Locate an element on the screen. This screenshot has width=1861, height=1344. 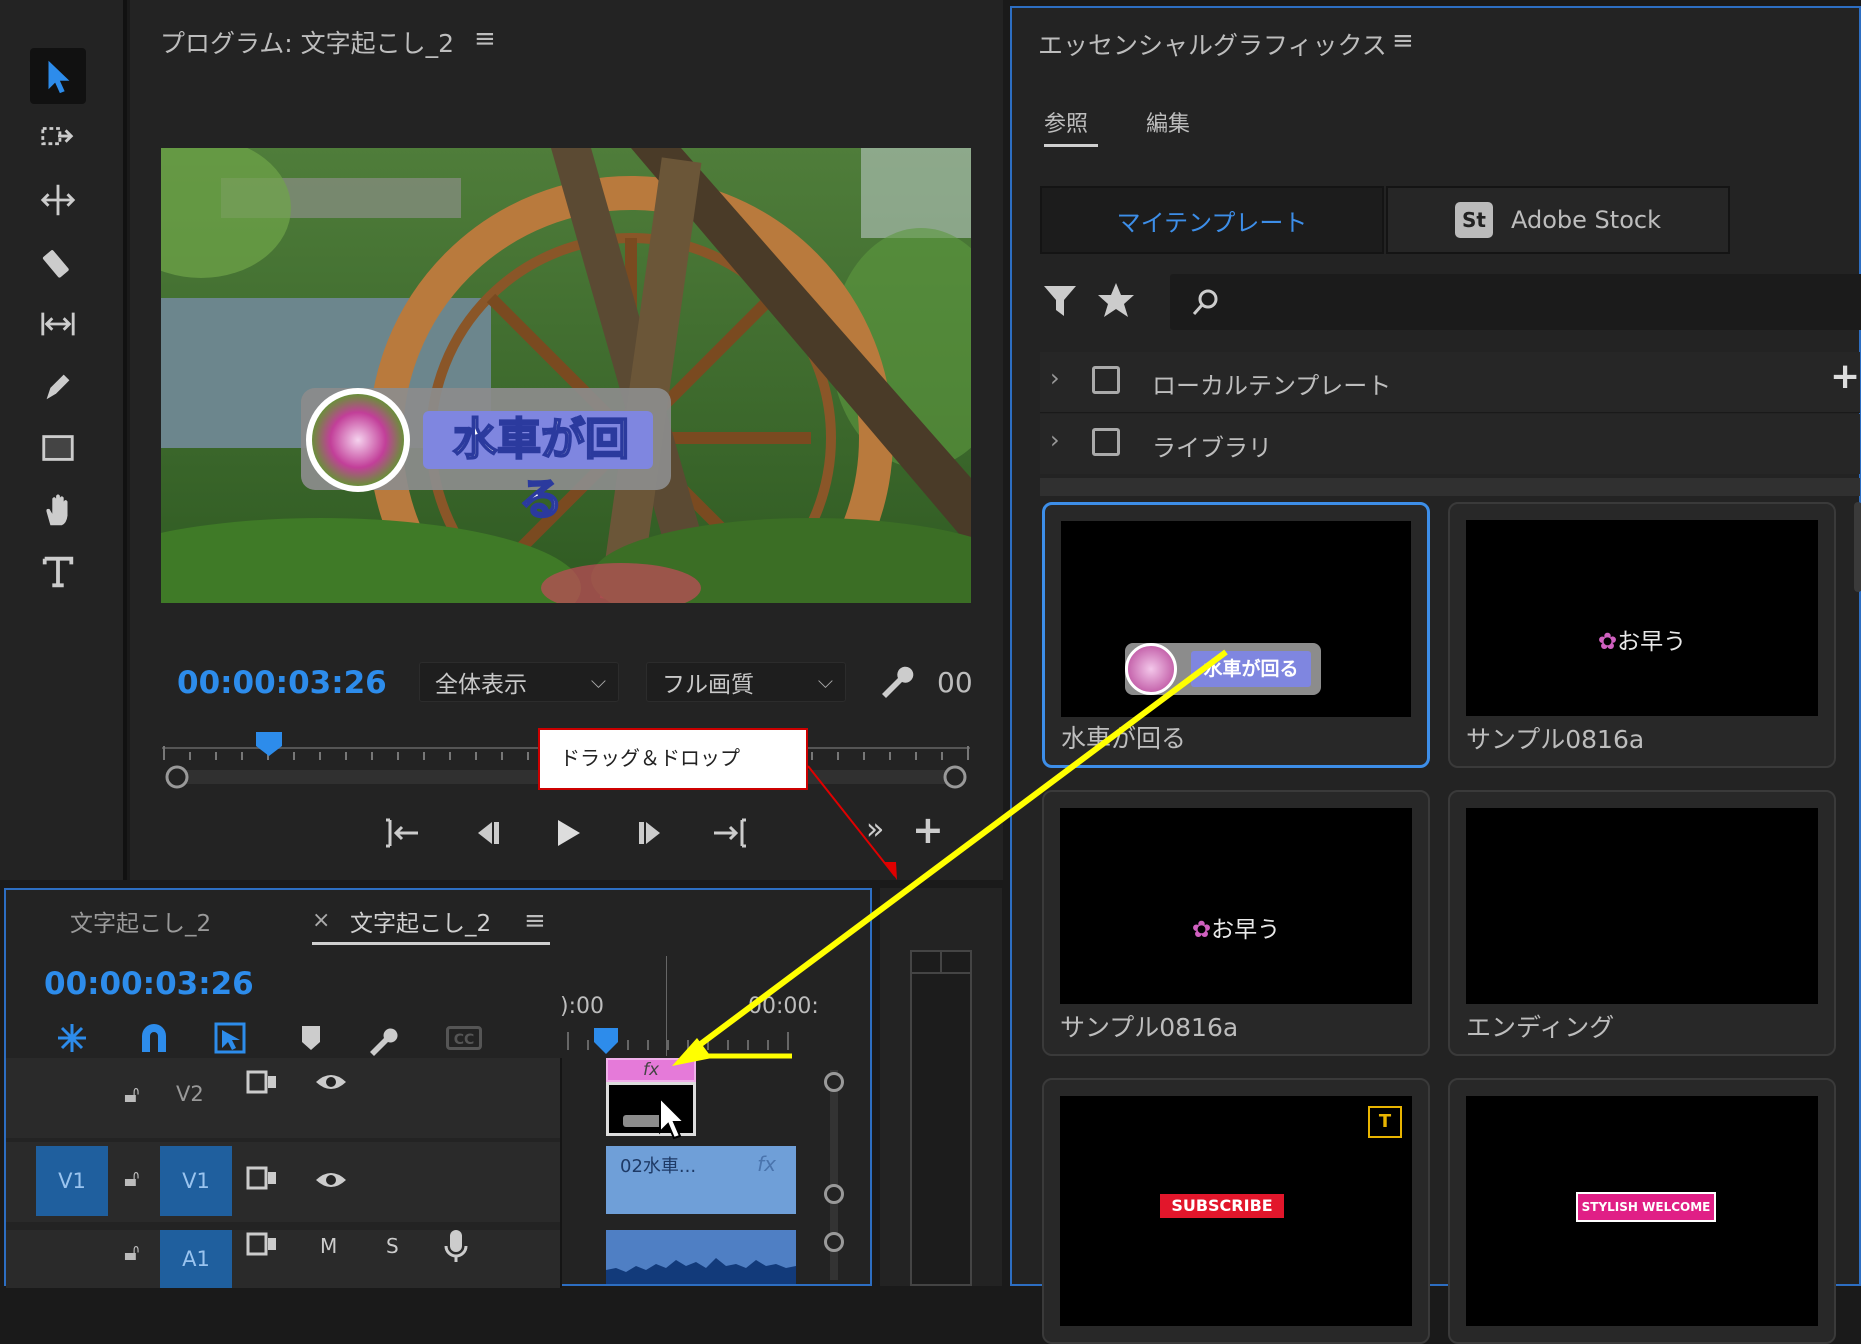
program-timecode: 00:00:03:26 is located at coordinates (282, 683).